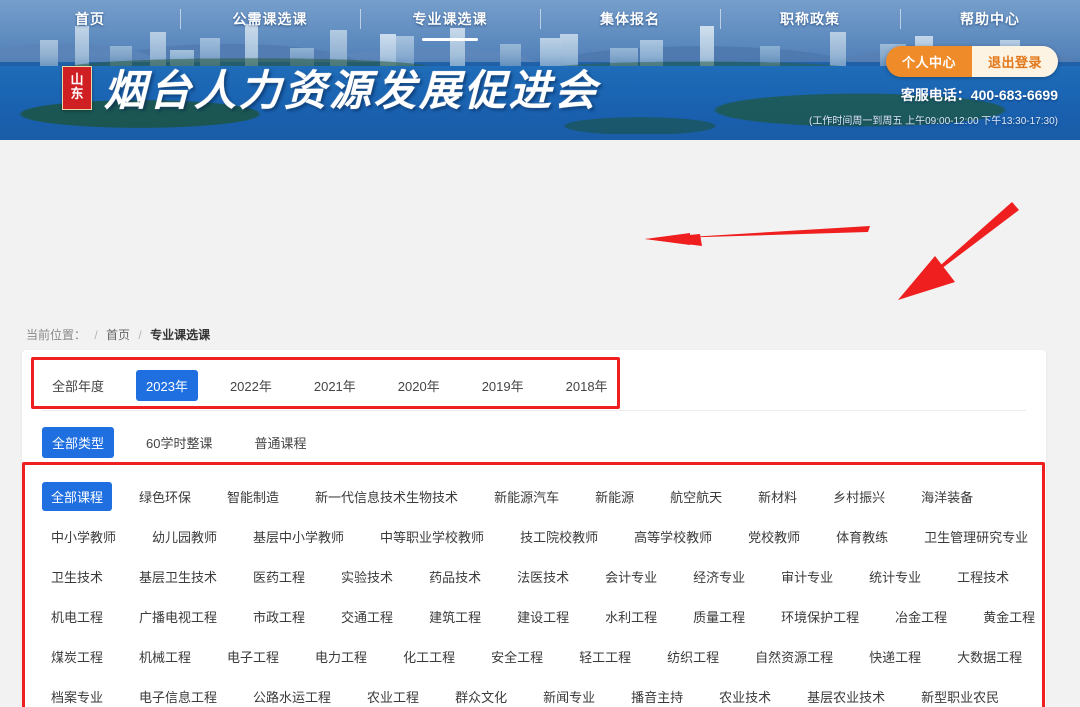 The image size is (1080, 707). I want to click on category-item: 电子工程, so click(253, 656).